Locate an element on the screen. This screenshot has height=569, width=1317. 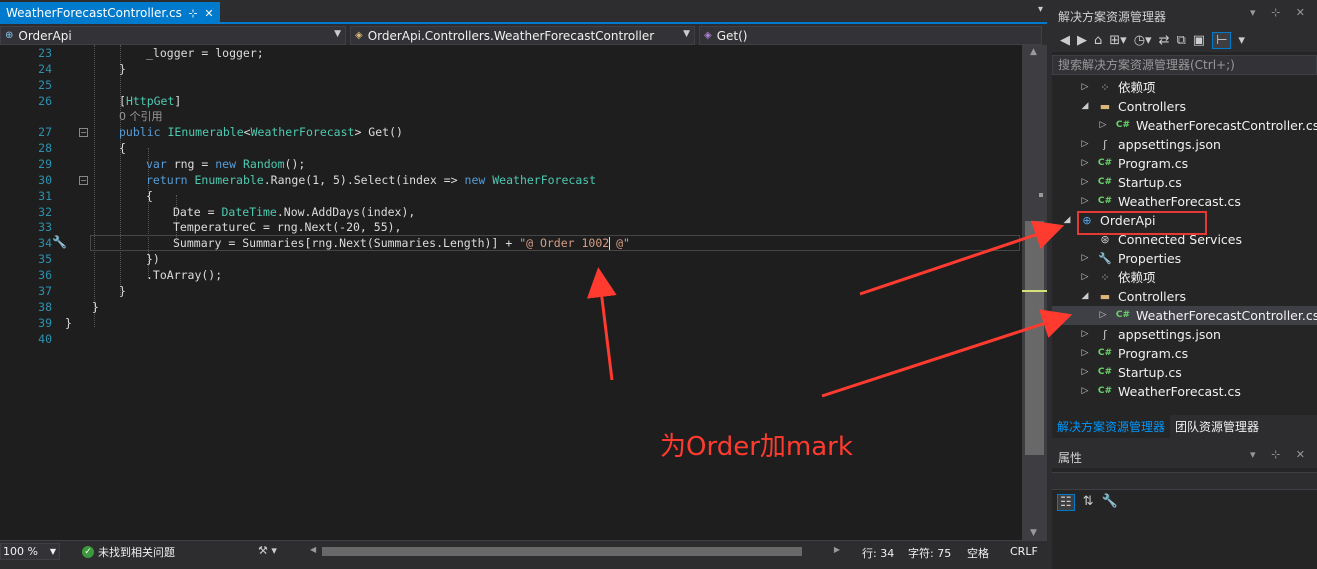
code-line: 25 is located at coordinates (511, 85).